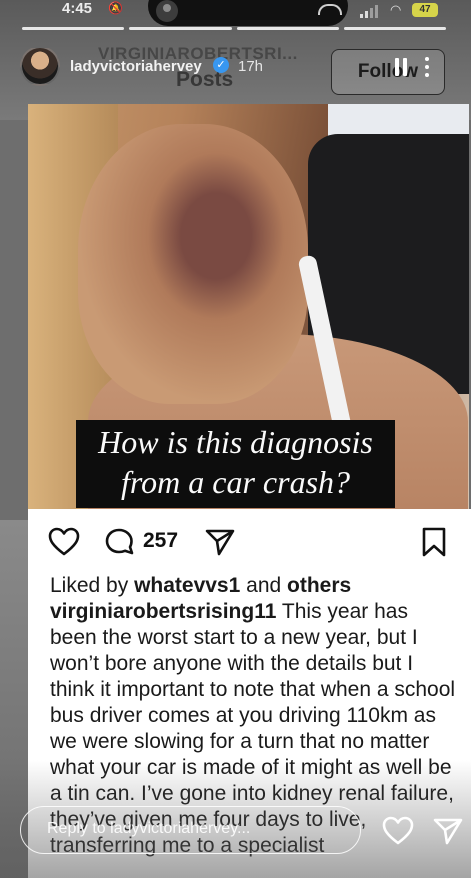 The width and height of the screenshot is (471, 878). Describe the element at coordinates (77, 8) in the screenshot. I see `status-time: 4:45` at that location.